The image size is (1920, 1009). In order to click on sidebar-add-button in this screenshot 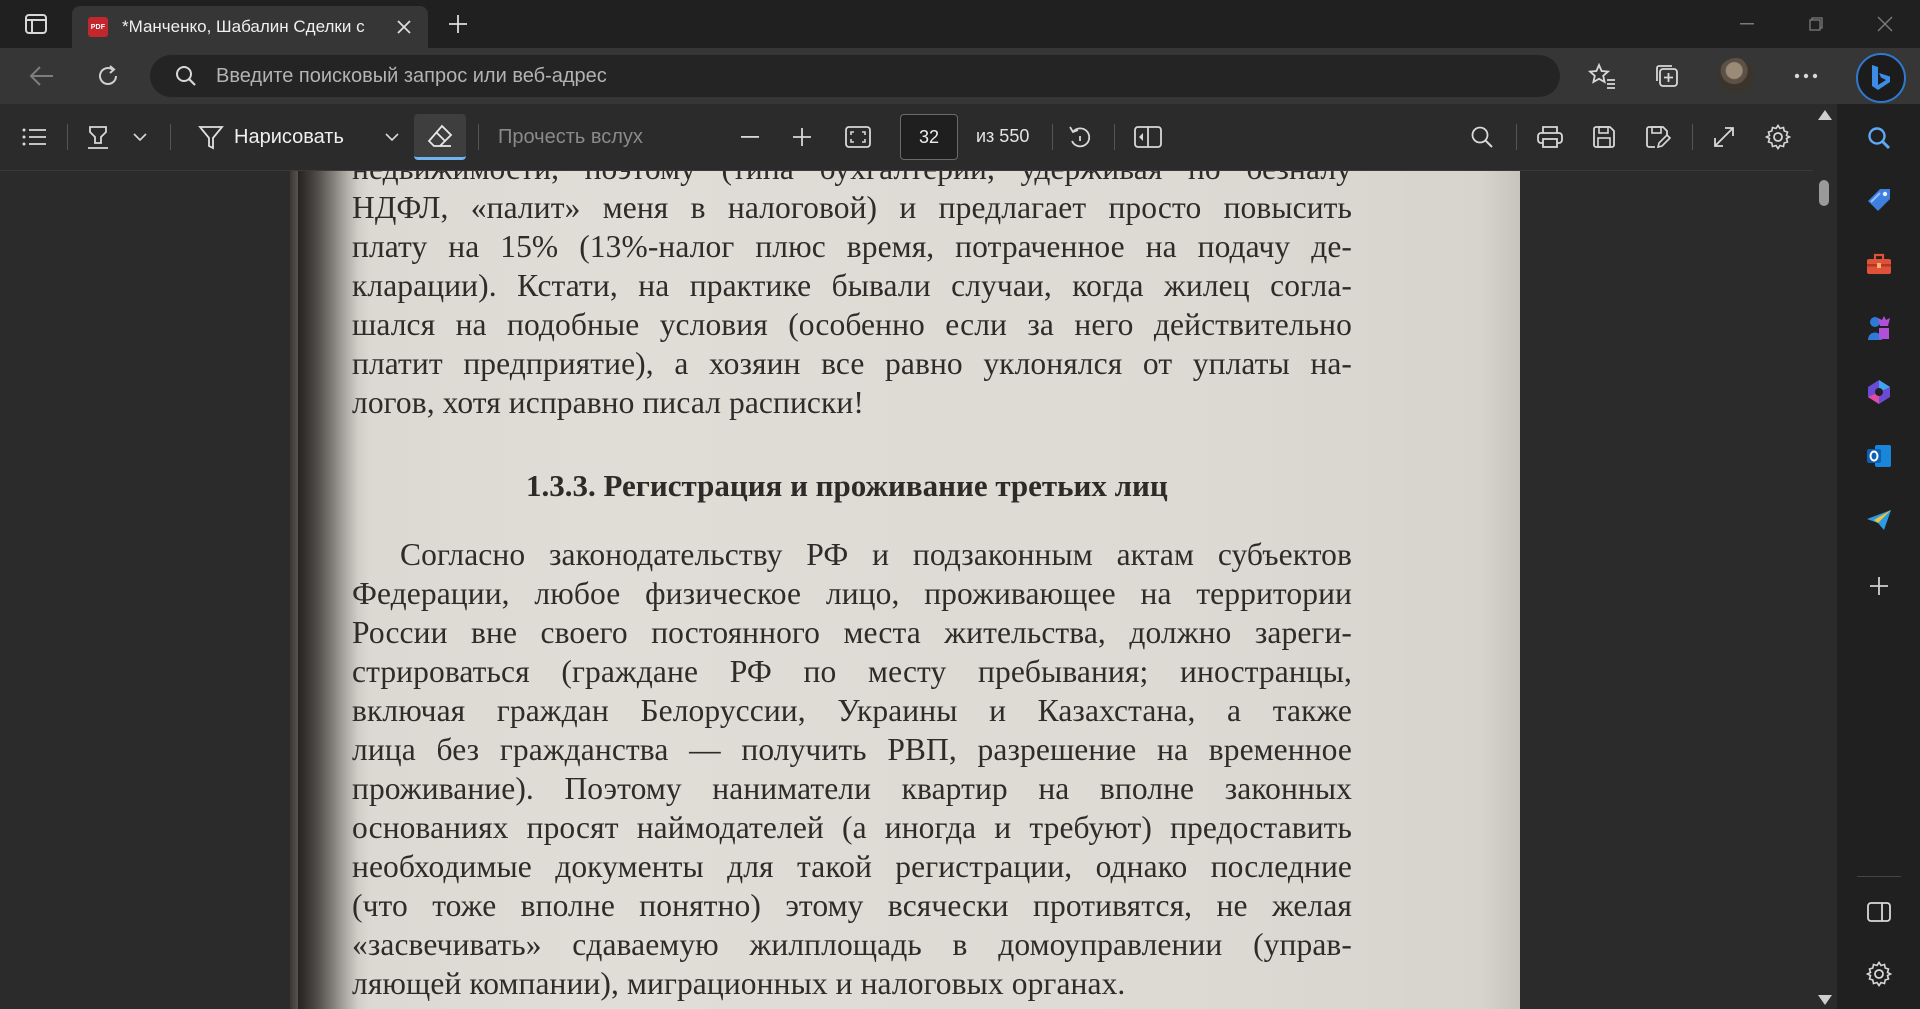, I will do `click(1879, 586)`.